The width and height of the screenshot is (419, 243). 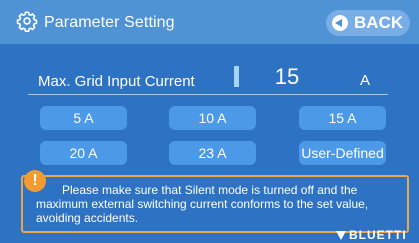 What do you see at coordinates (378, 235) in the screenshot?
I see `brand-name: BLUETTI` at bounding box center [378, 235].